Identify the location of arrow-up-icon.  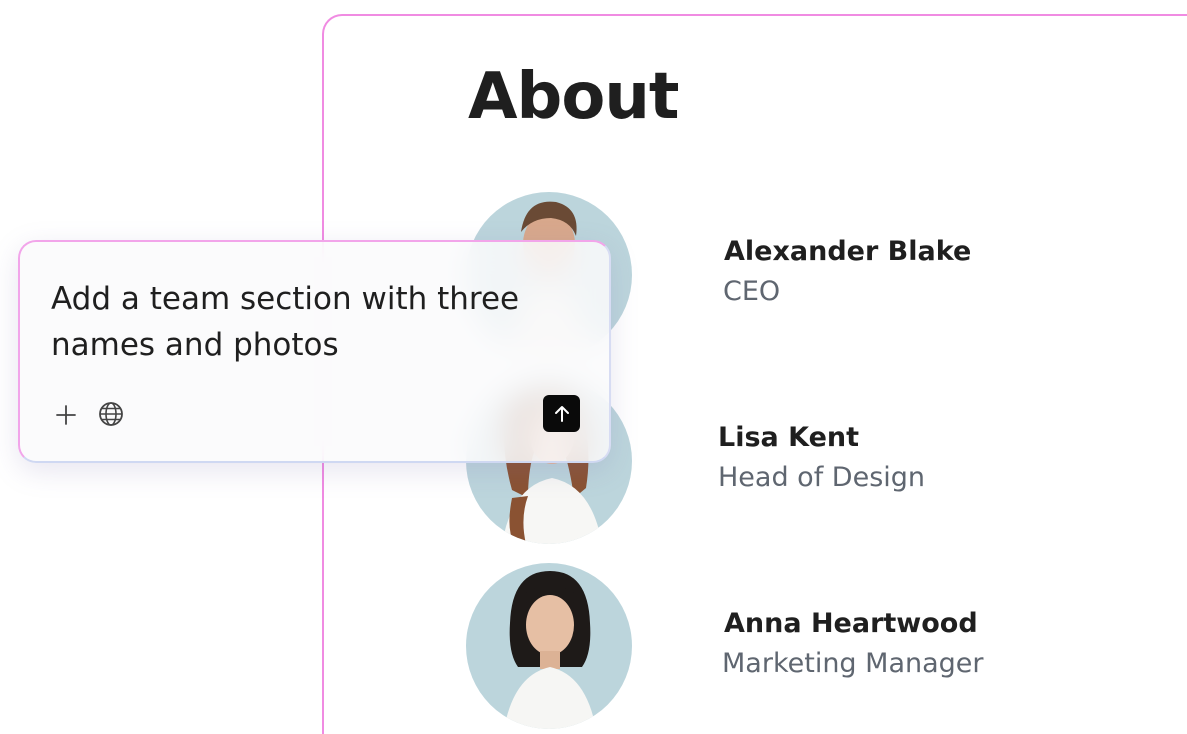
(561, 413).